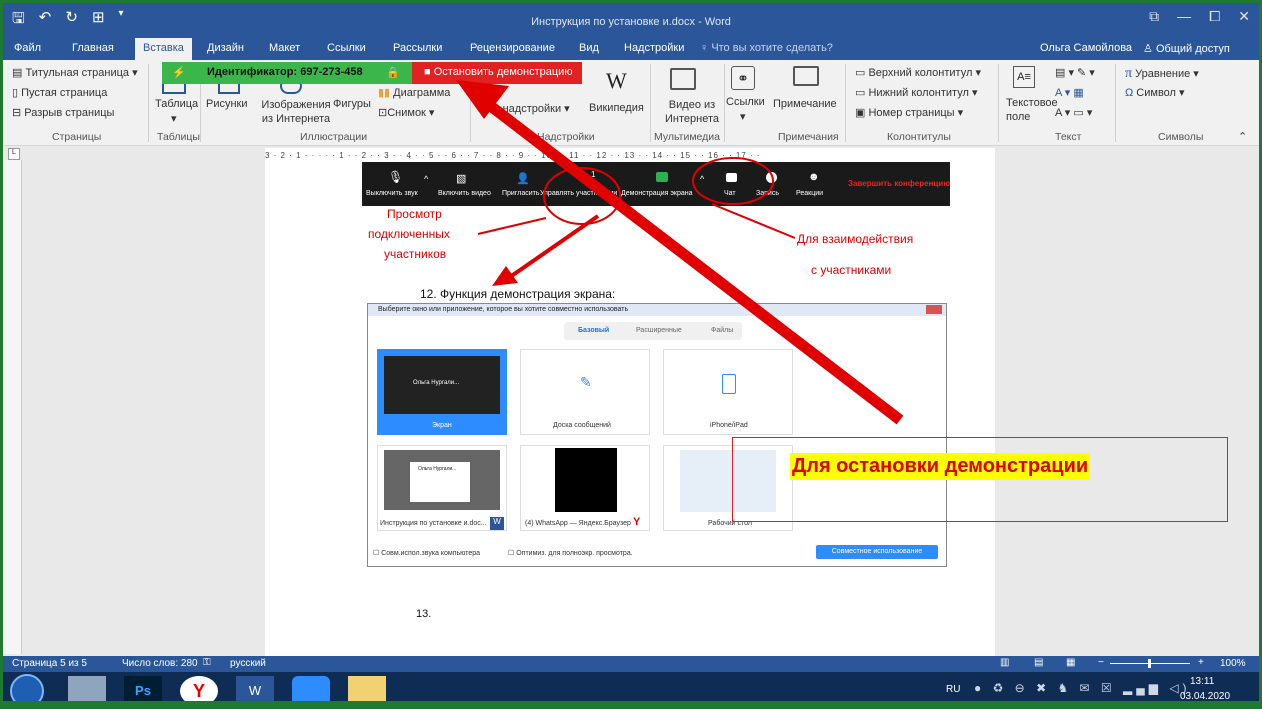 The width and height of the screenshot is (1262, 709). What do you see at coordinates (1129, 73) in the screenshot?
I see `pi-icon: π` at bounding box center [1129, 73].